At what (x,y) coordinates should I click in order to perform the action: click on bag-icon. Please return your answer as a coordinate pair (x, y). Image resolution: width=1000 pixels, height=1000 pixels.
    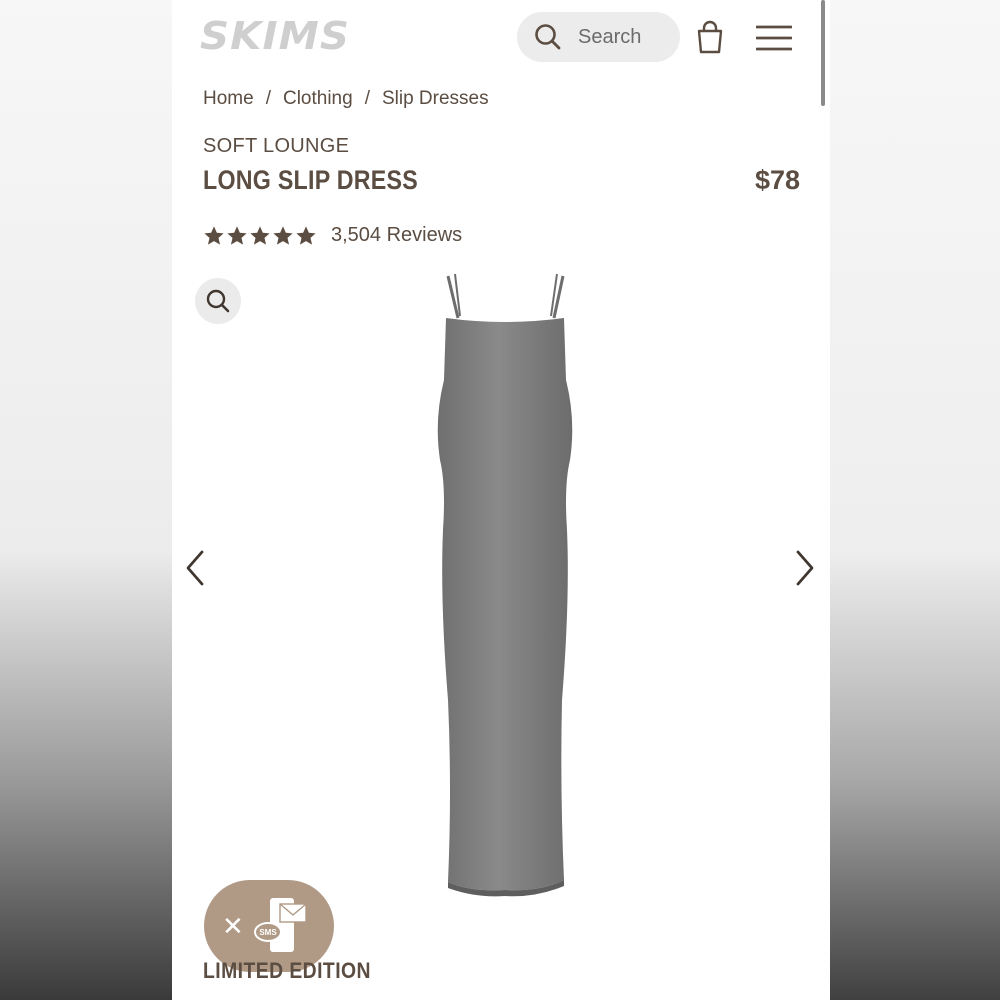
    Looking at the image, I should click on (710, 38).